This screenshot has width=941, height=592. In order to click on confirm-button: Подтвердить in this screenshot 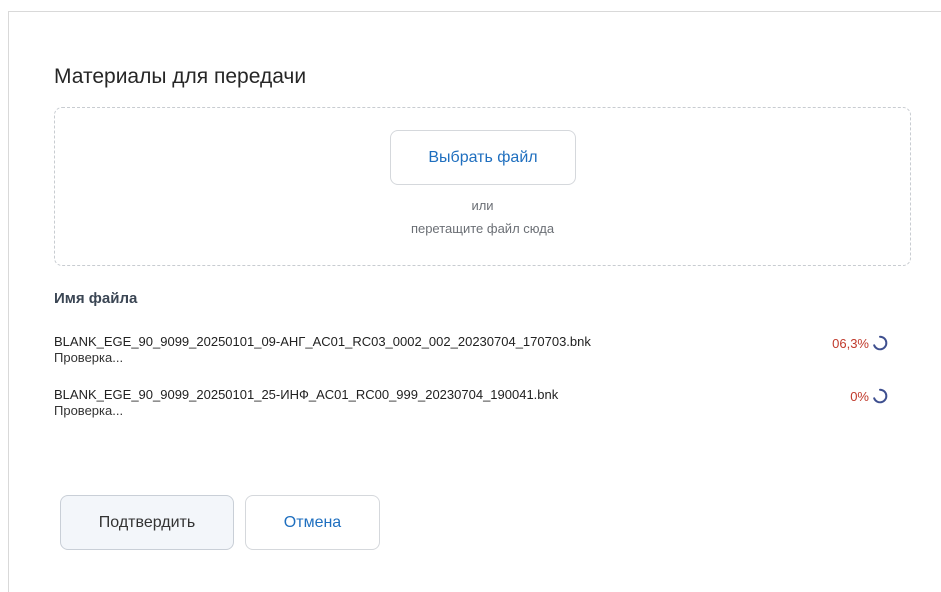, I will do `click(147, 522)`.